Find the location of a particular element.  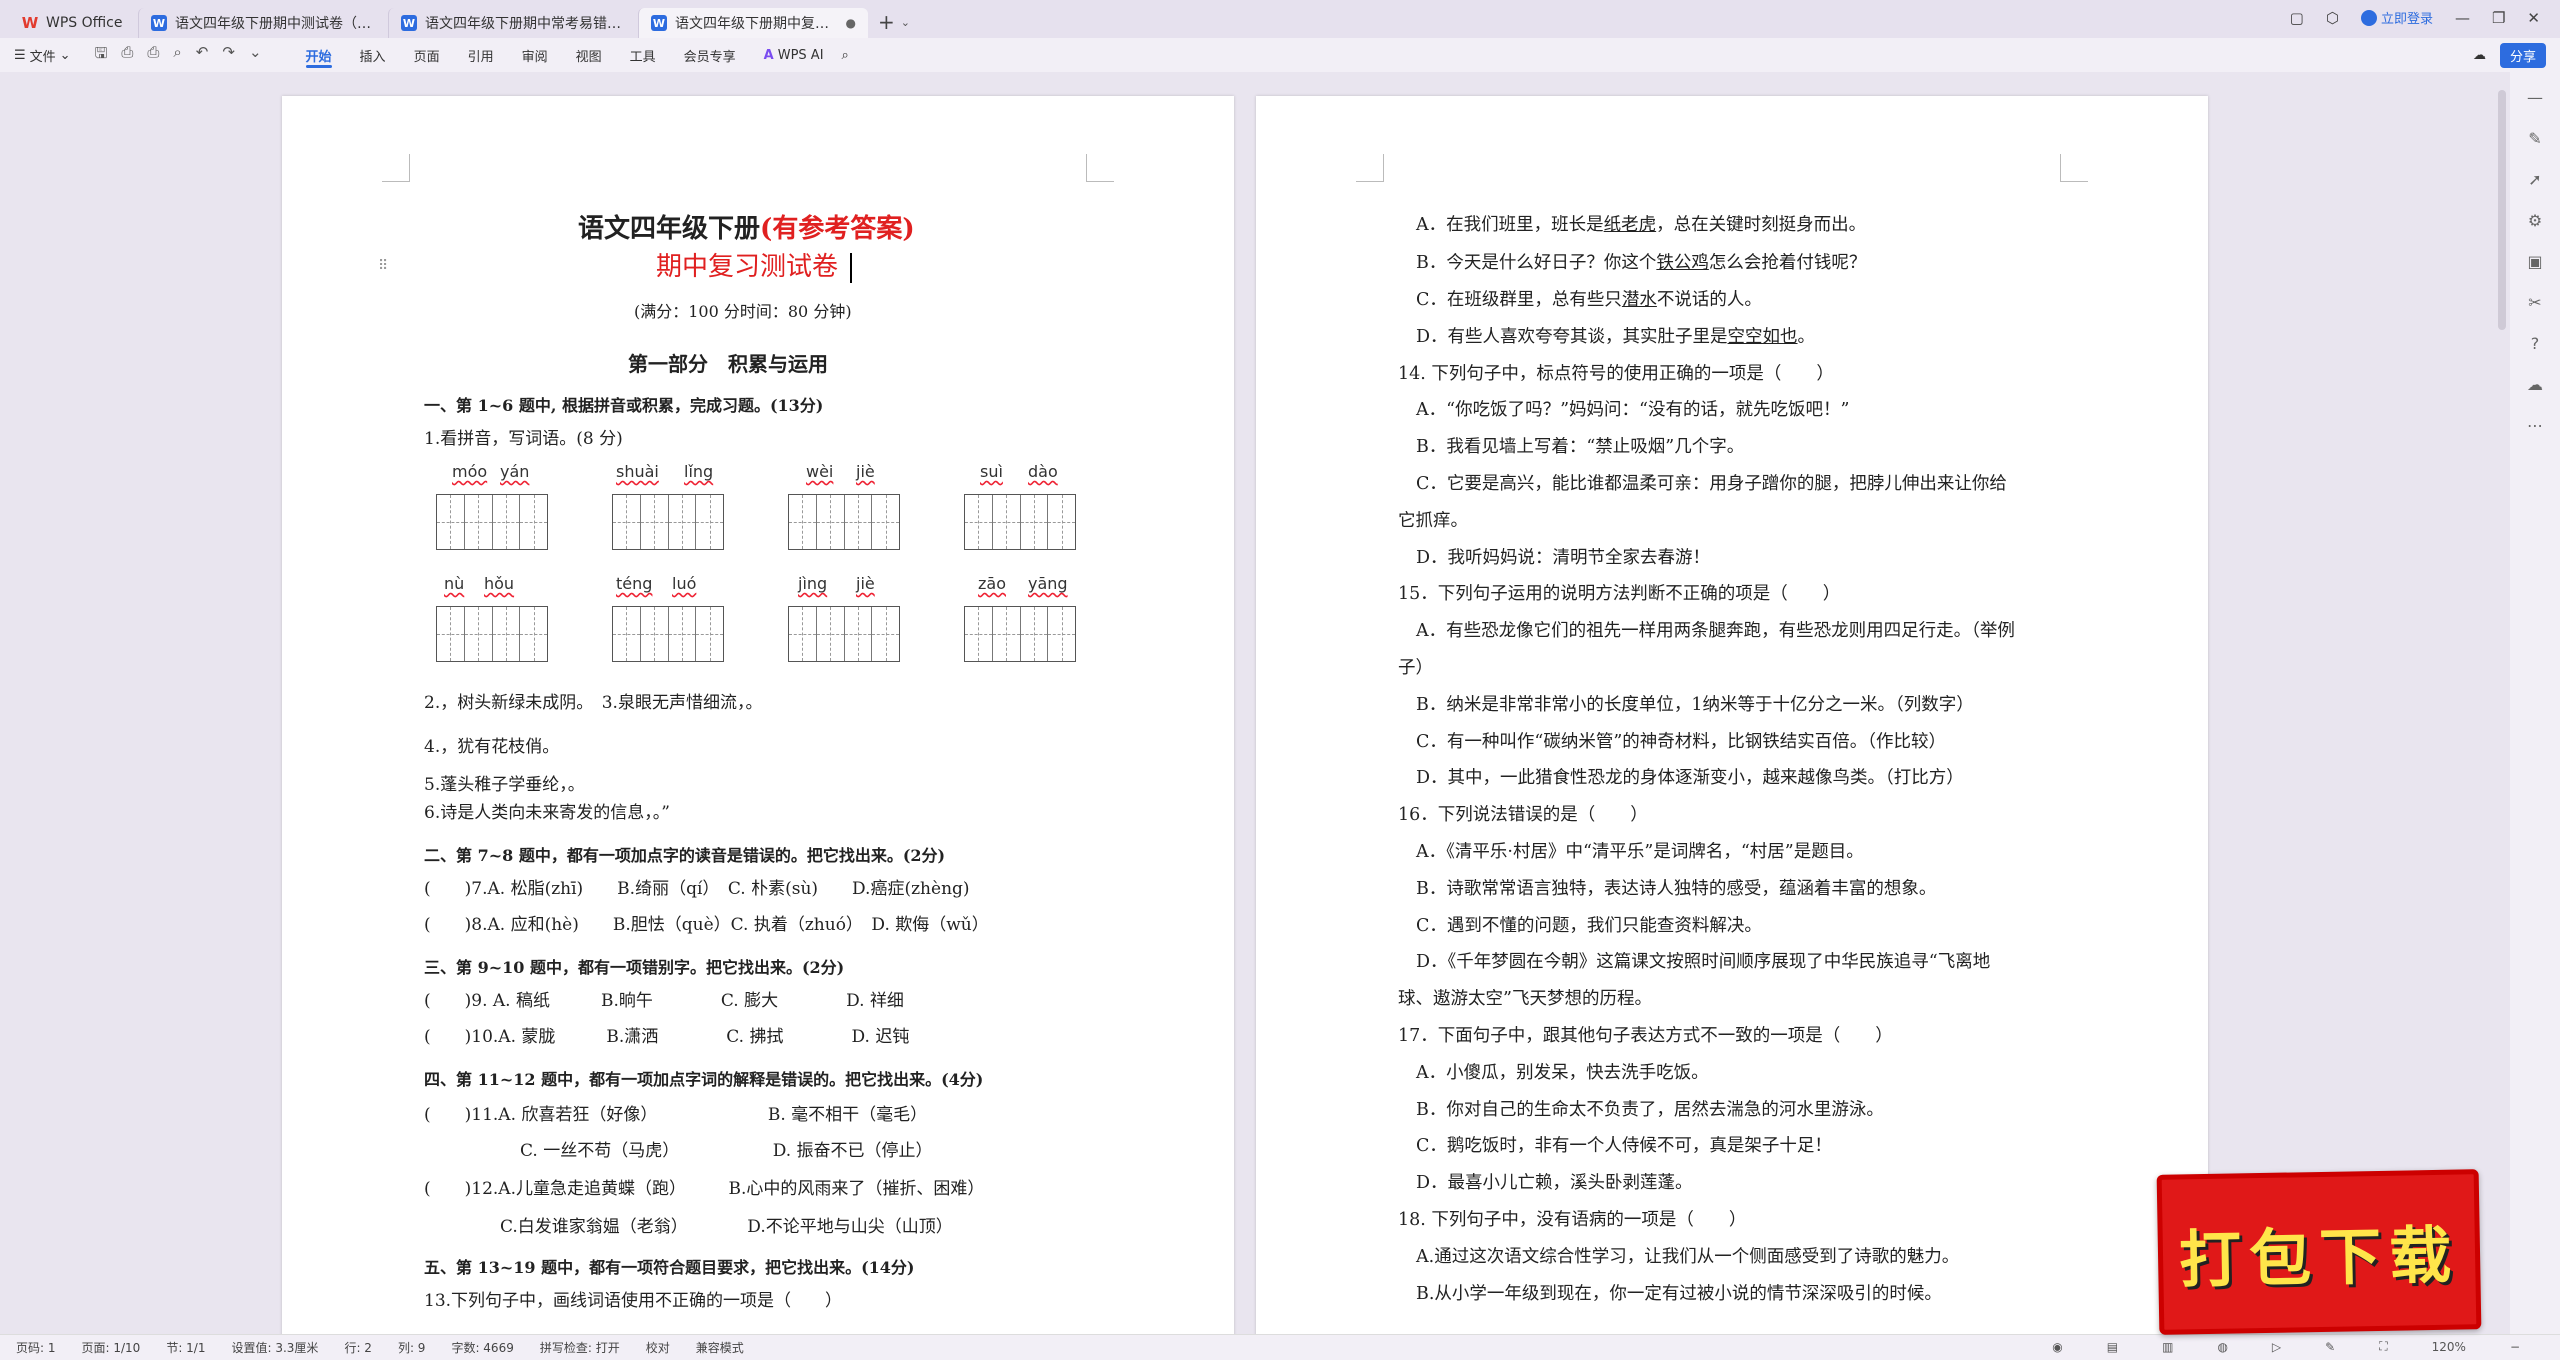

print-preview-icon: ⌕ is located at coordinates (177, 55).